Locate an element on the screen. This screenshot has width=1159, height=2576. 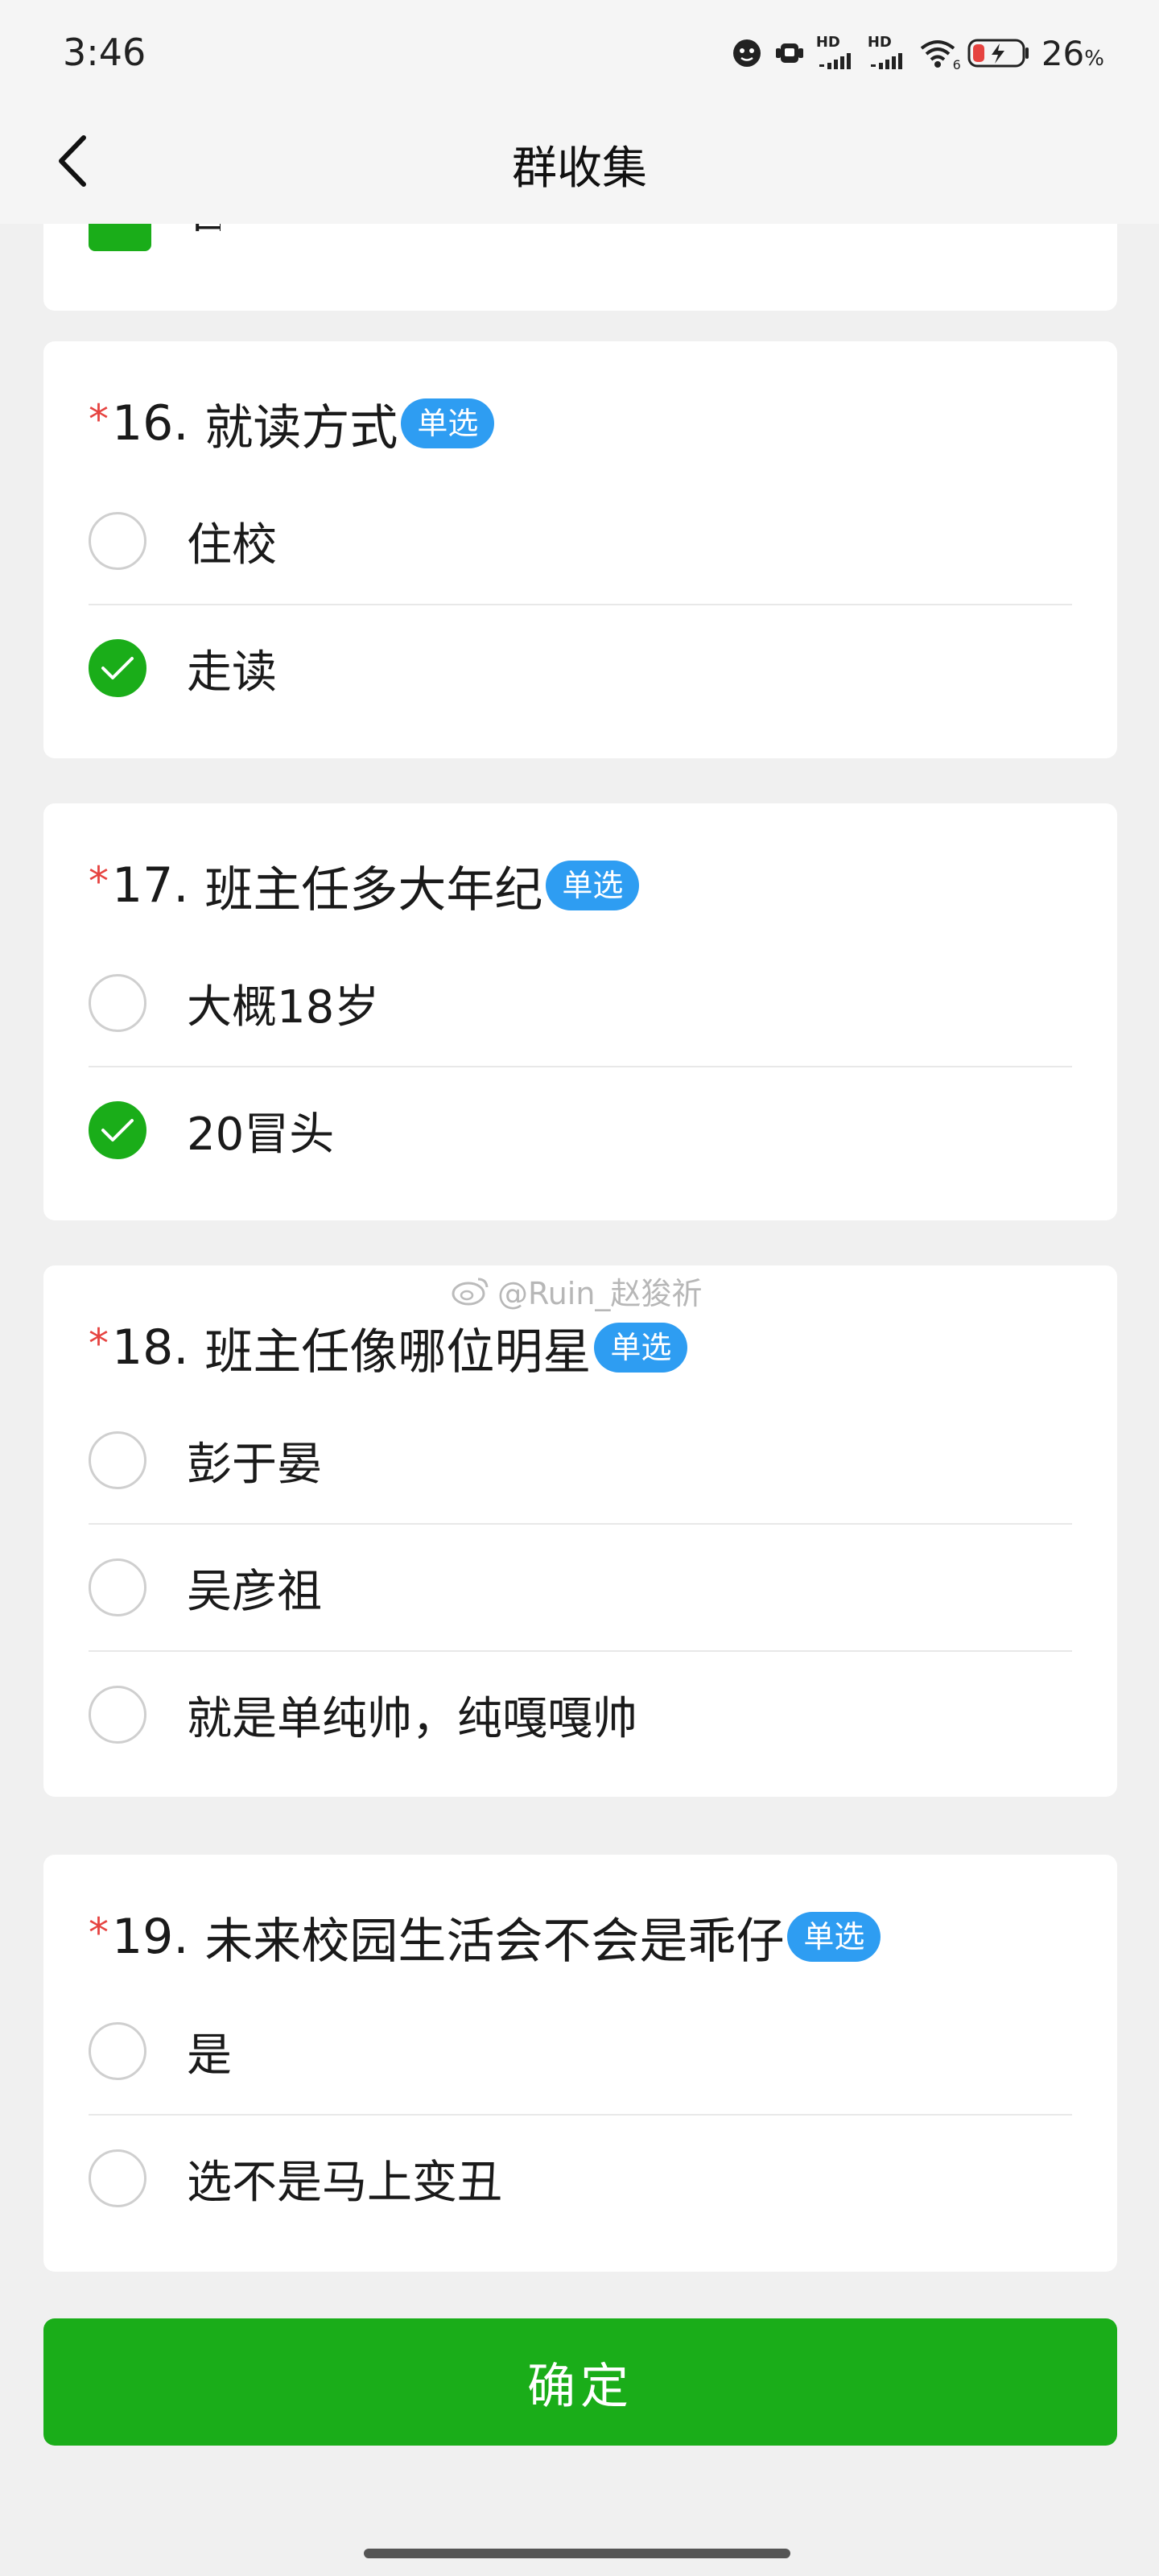
option-label: 就是单纯帅，纯嘎嘎帅 is located at coordinates (412, 1718).